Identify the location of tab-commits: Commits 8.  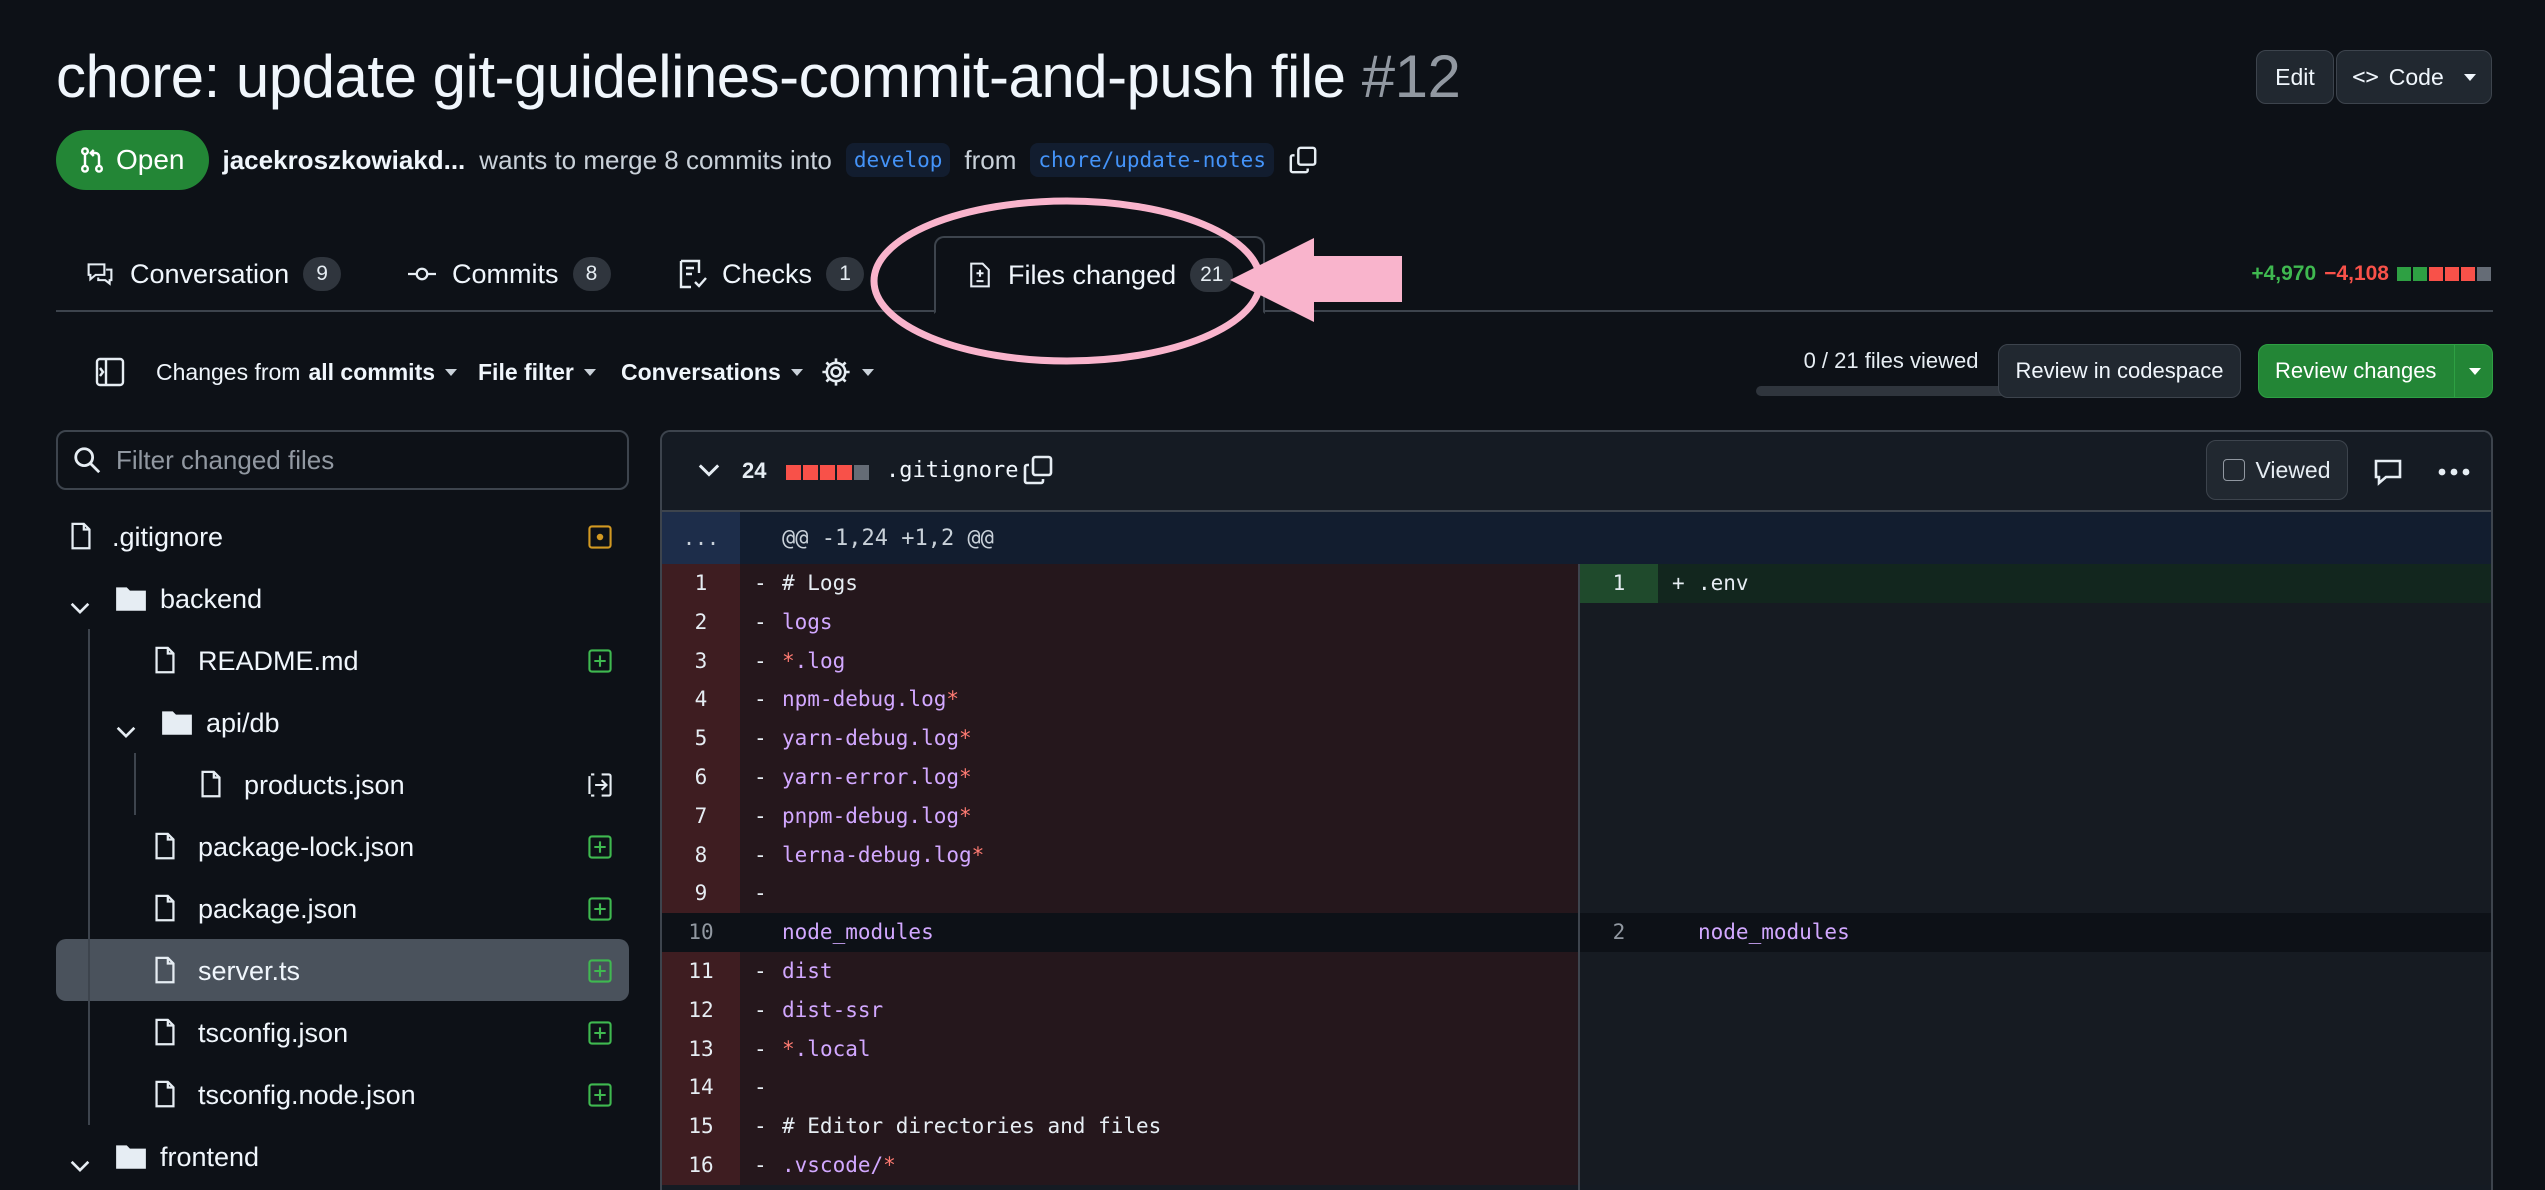
(508, 274).